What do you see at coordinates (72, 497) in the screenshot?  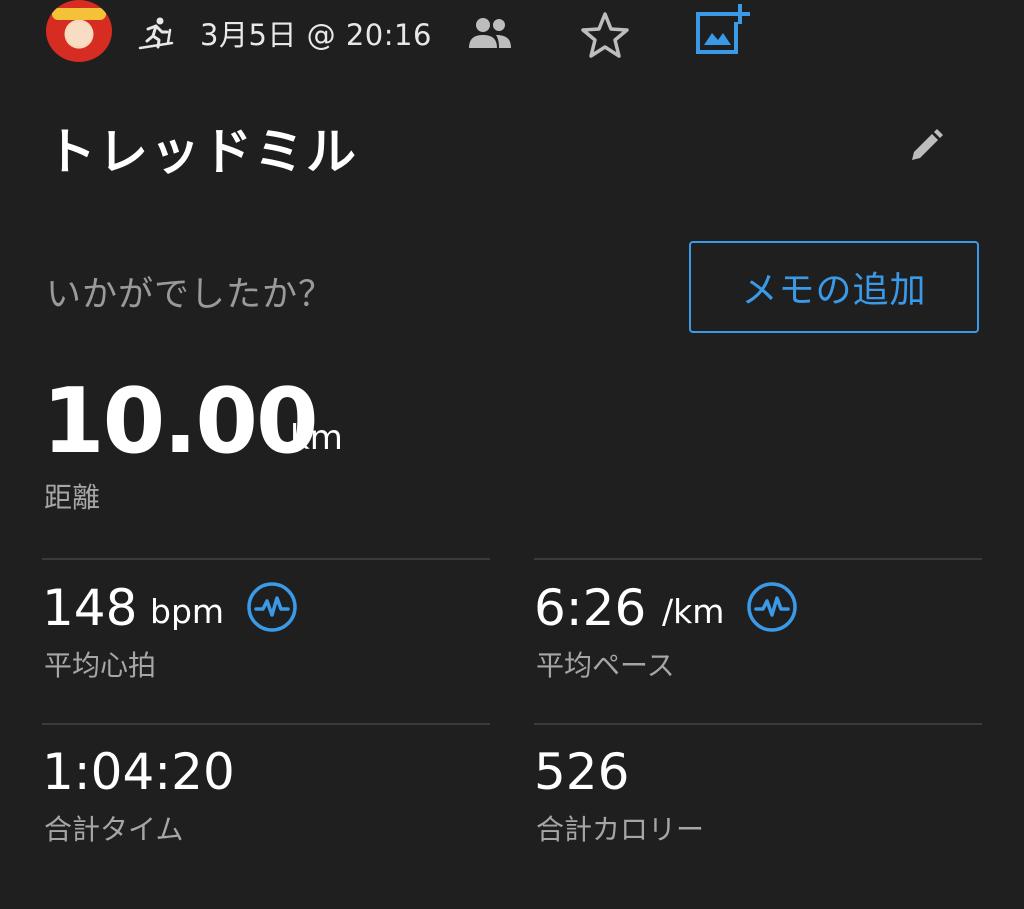 I see `distance-label: 距離` at bounding box center [72, 497].